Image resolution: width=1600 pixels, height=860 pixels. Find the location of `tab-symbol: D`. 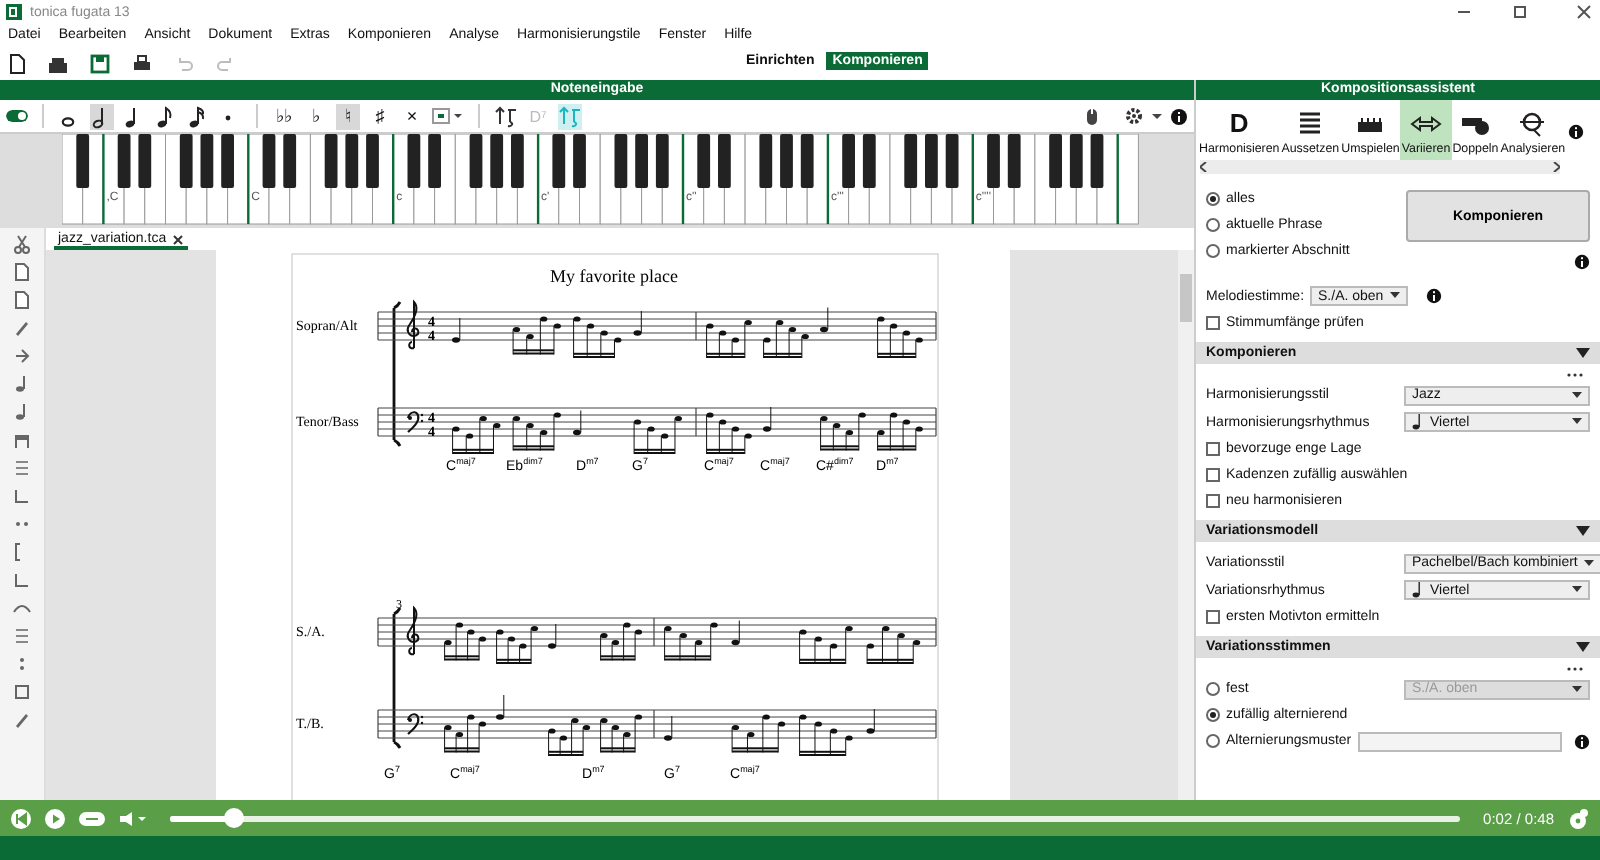

tab-symbol: D is located at coordinates (1239, 124).